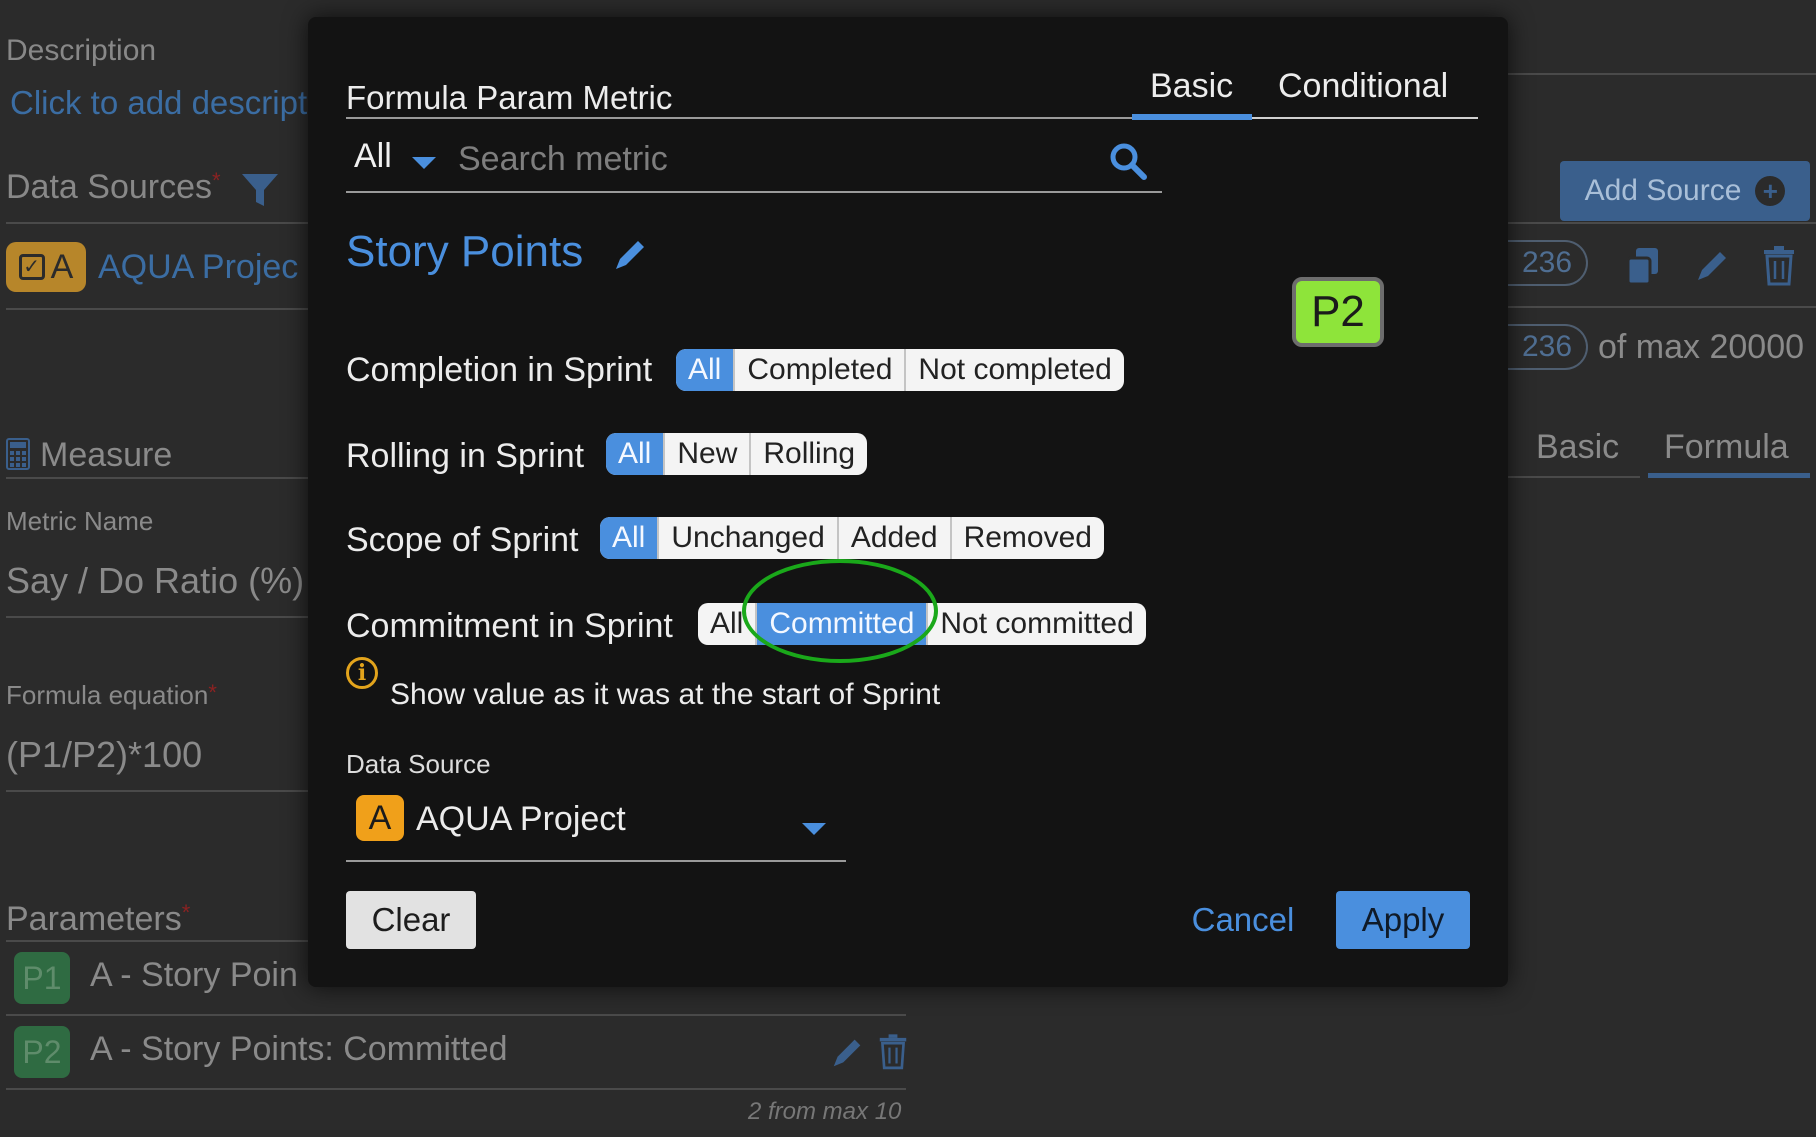  Describe the element at coordinates (18, 454) in the screenshot. I see `calculator-icon` at that location.